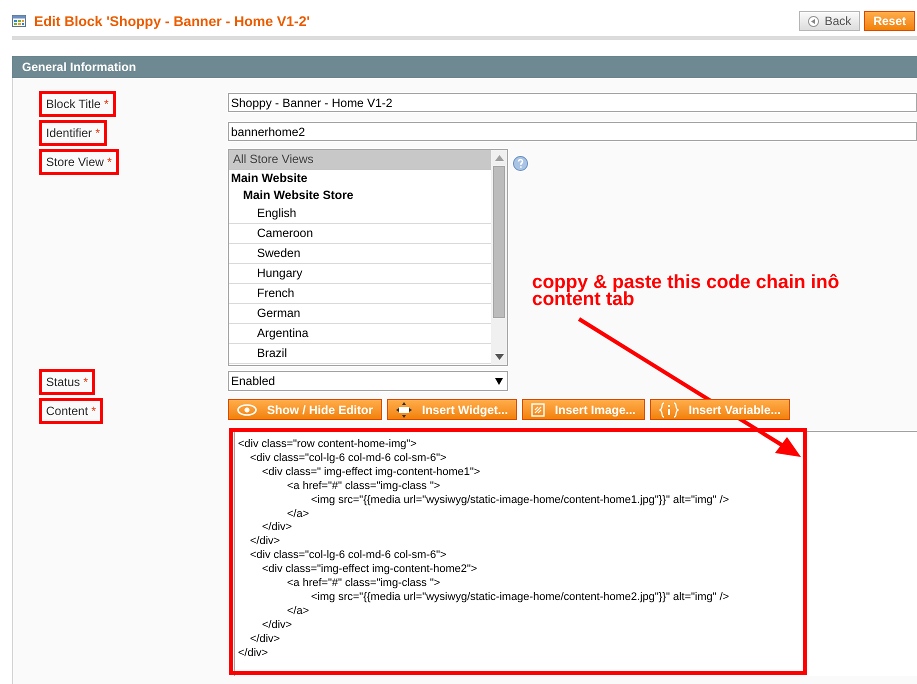  I want to click on field-label: Identifier *, so click(73, 133).